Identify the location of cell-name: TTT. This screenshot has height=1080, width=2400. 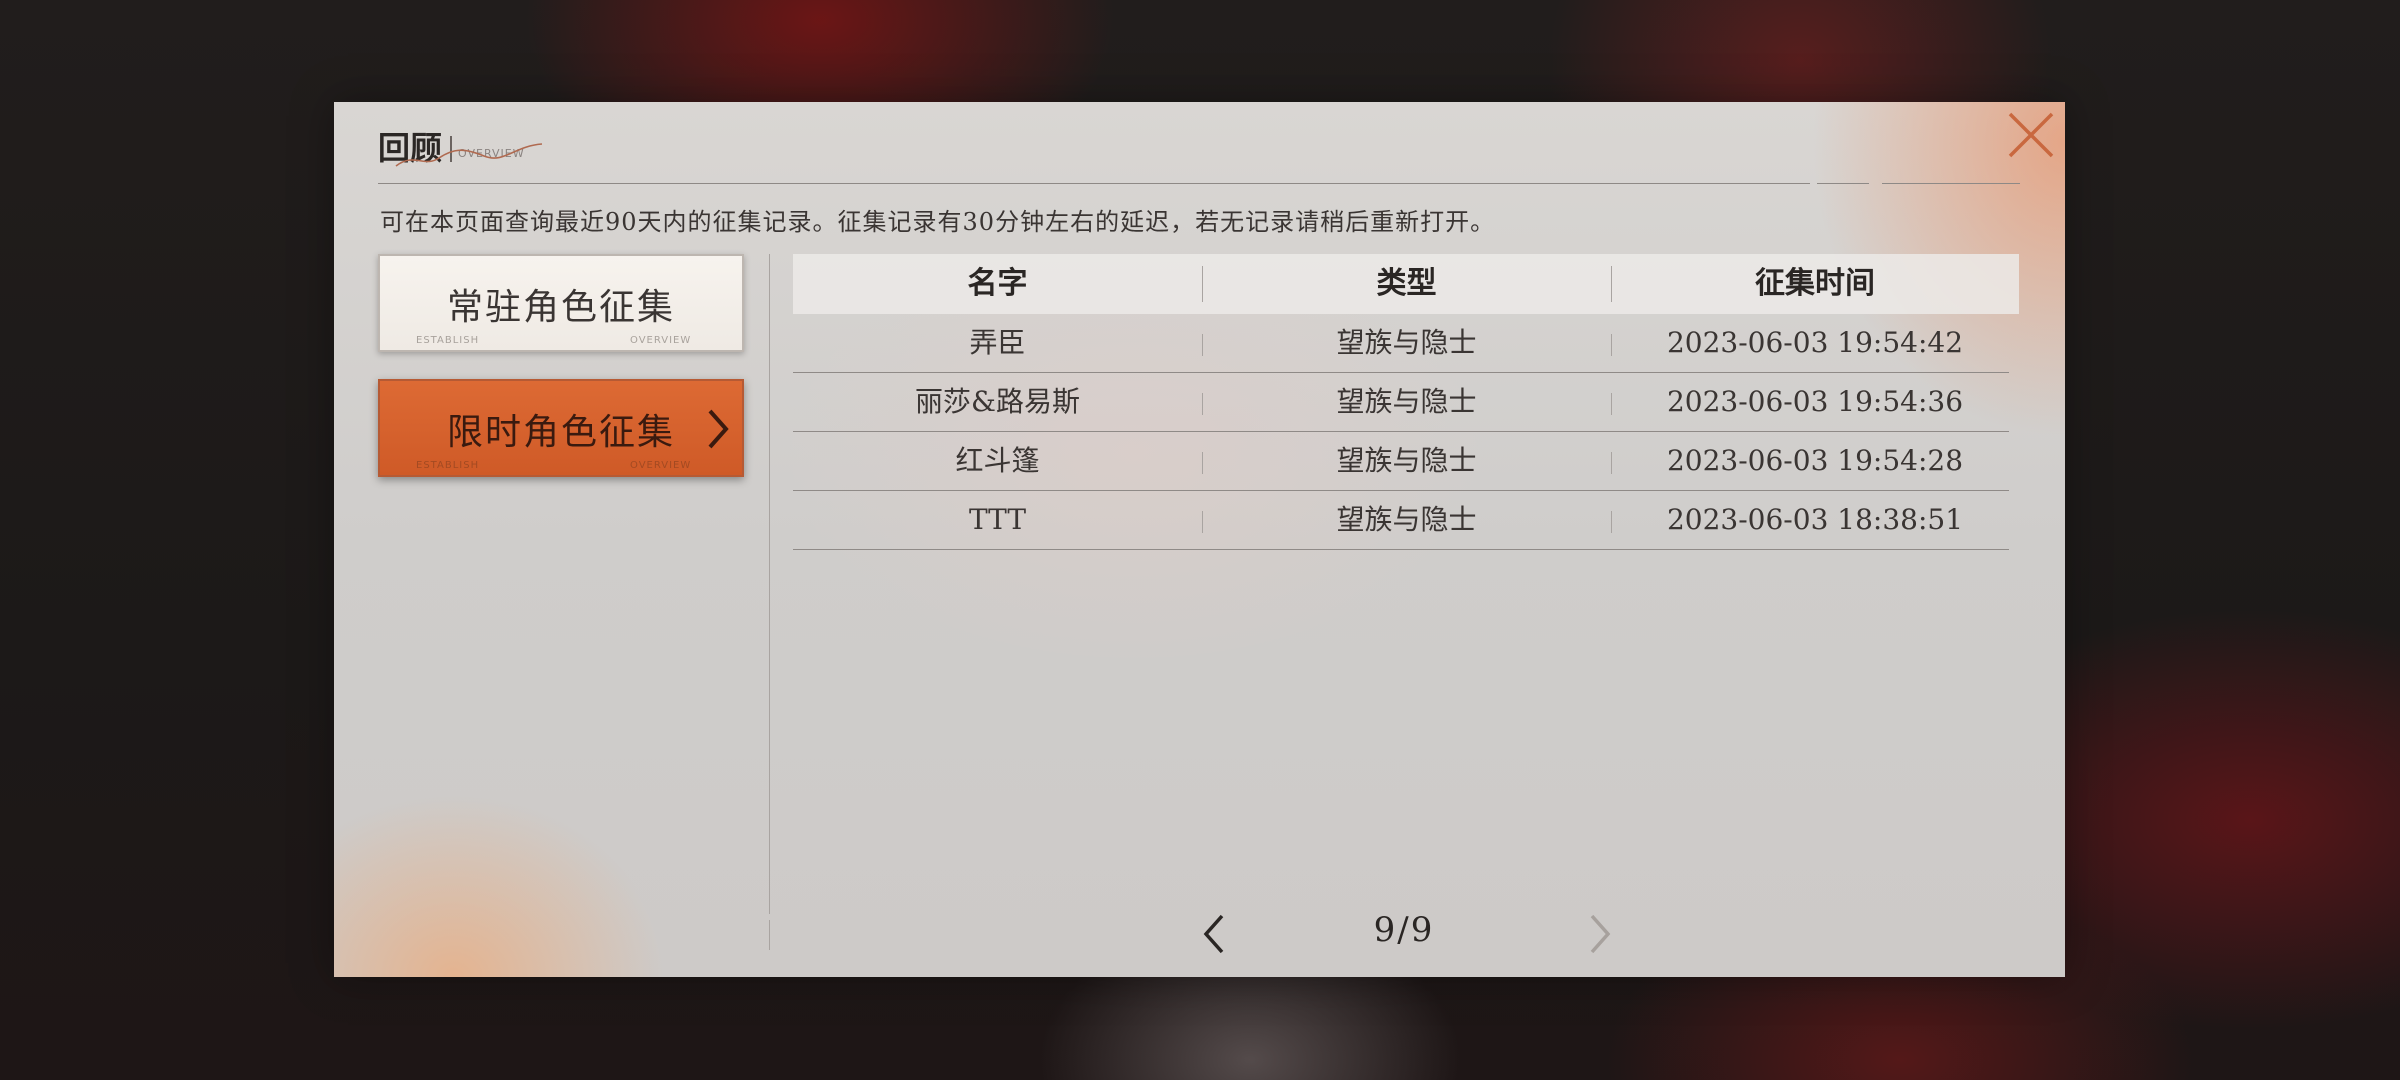
(997, 519).